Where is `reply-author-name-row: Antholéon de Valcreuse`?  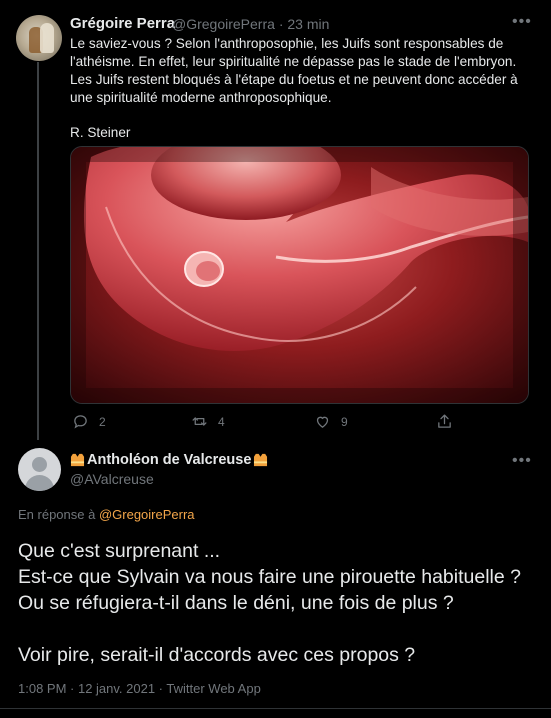 reply-author-name-row: Antholéon de Valcreuse is located at coordinates (169, 460).